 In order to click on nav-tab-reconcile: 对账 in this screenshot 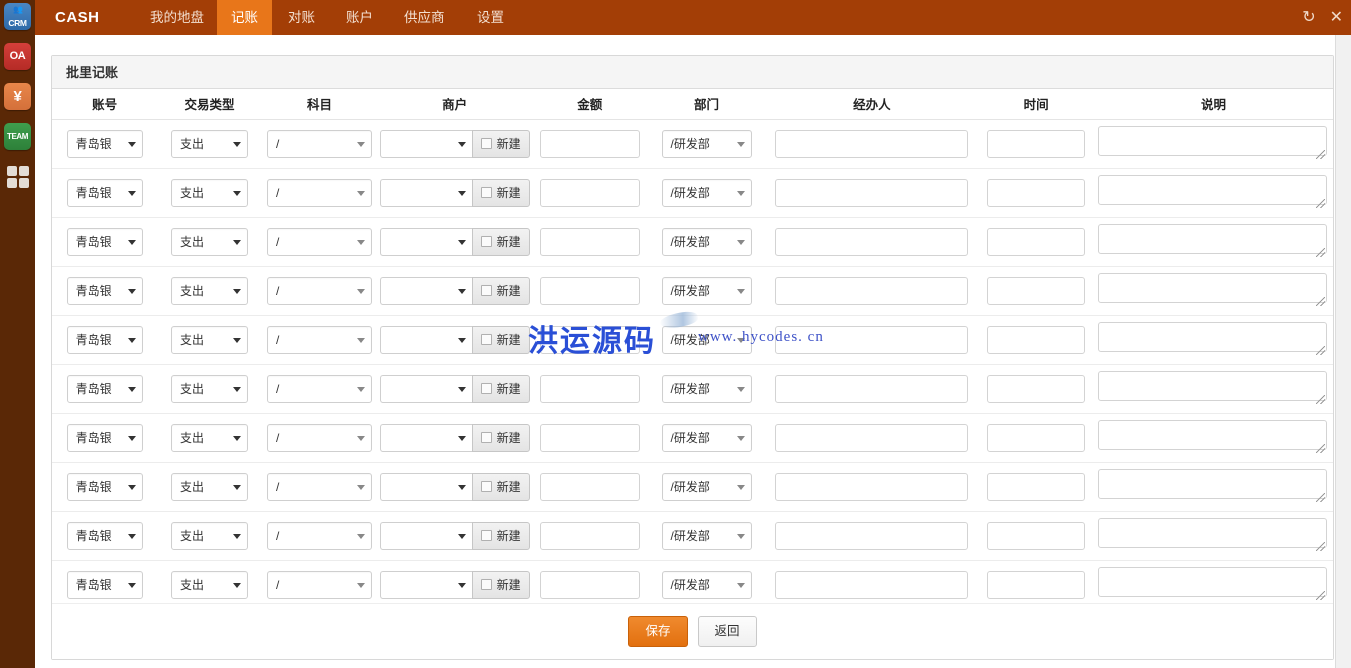, I will do `click(301, 17)`.